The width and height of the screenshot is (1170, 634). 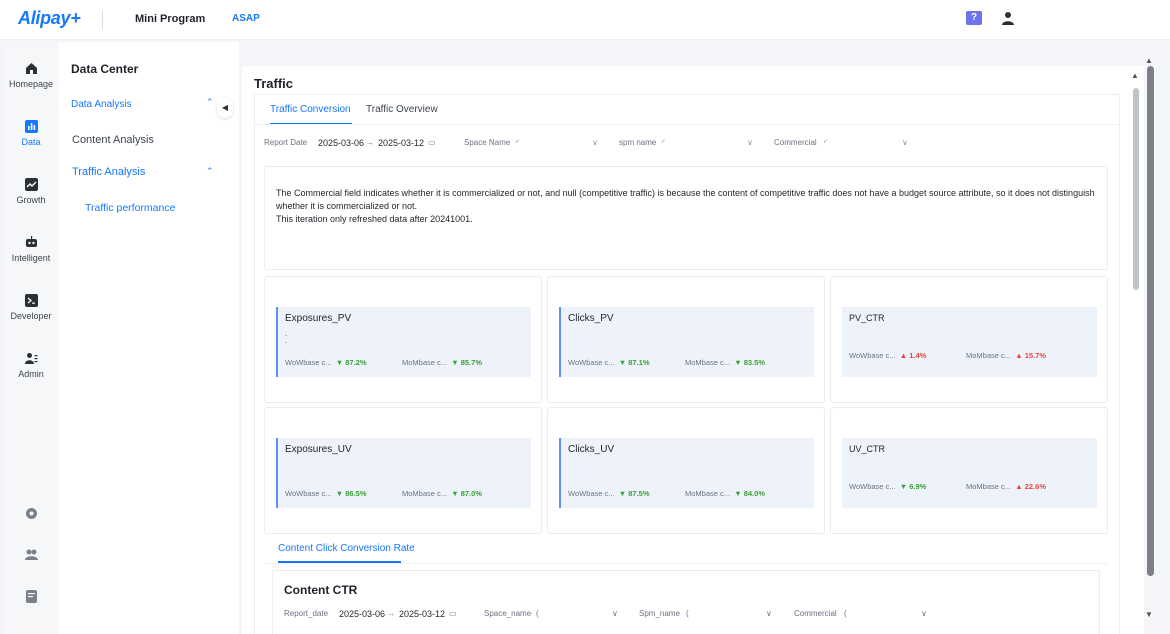 I want to click on rail-document, so click(x=31, y=599).